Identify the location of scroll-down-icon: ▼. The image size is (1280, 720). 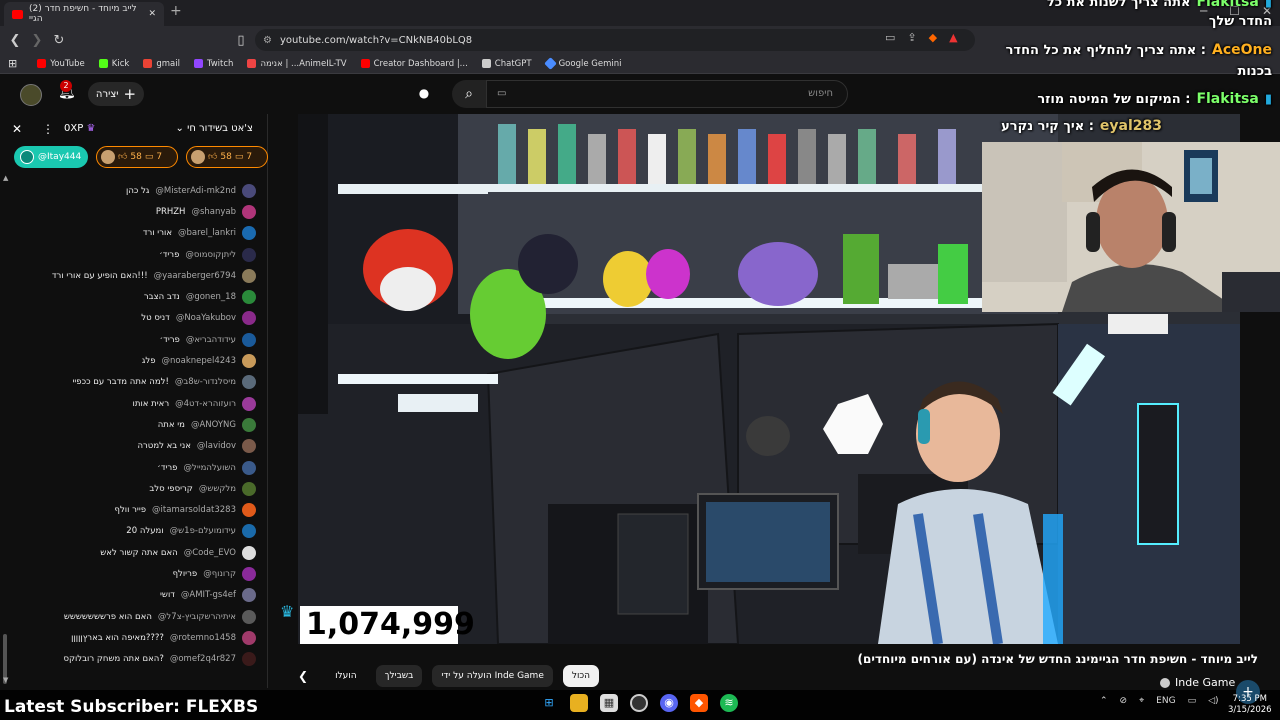
(5, 680).